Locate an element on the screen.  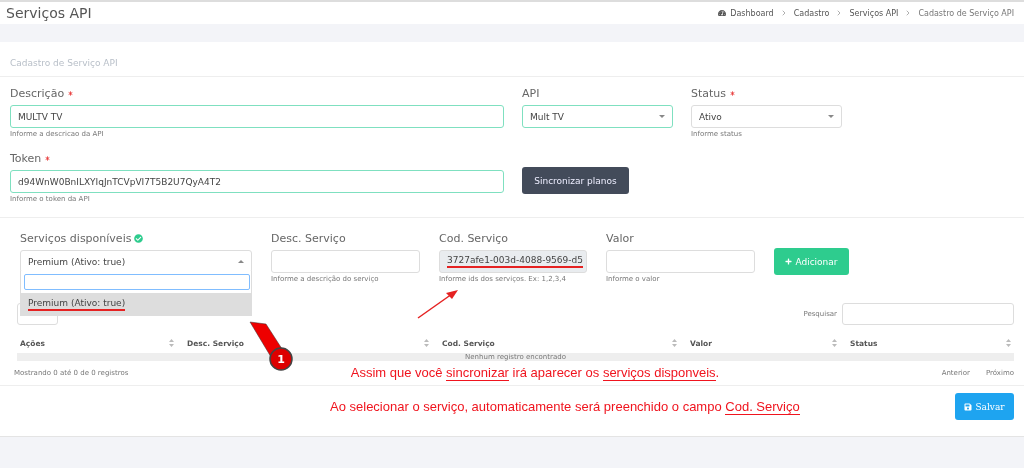
field-label: Status is located at coordinates (766, 93).